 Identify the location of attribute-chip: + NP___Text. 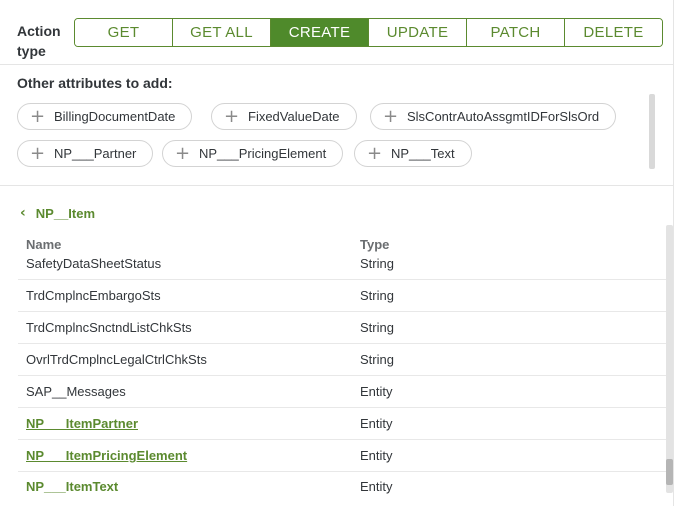
(413, 153).